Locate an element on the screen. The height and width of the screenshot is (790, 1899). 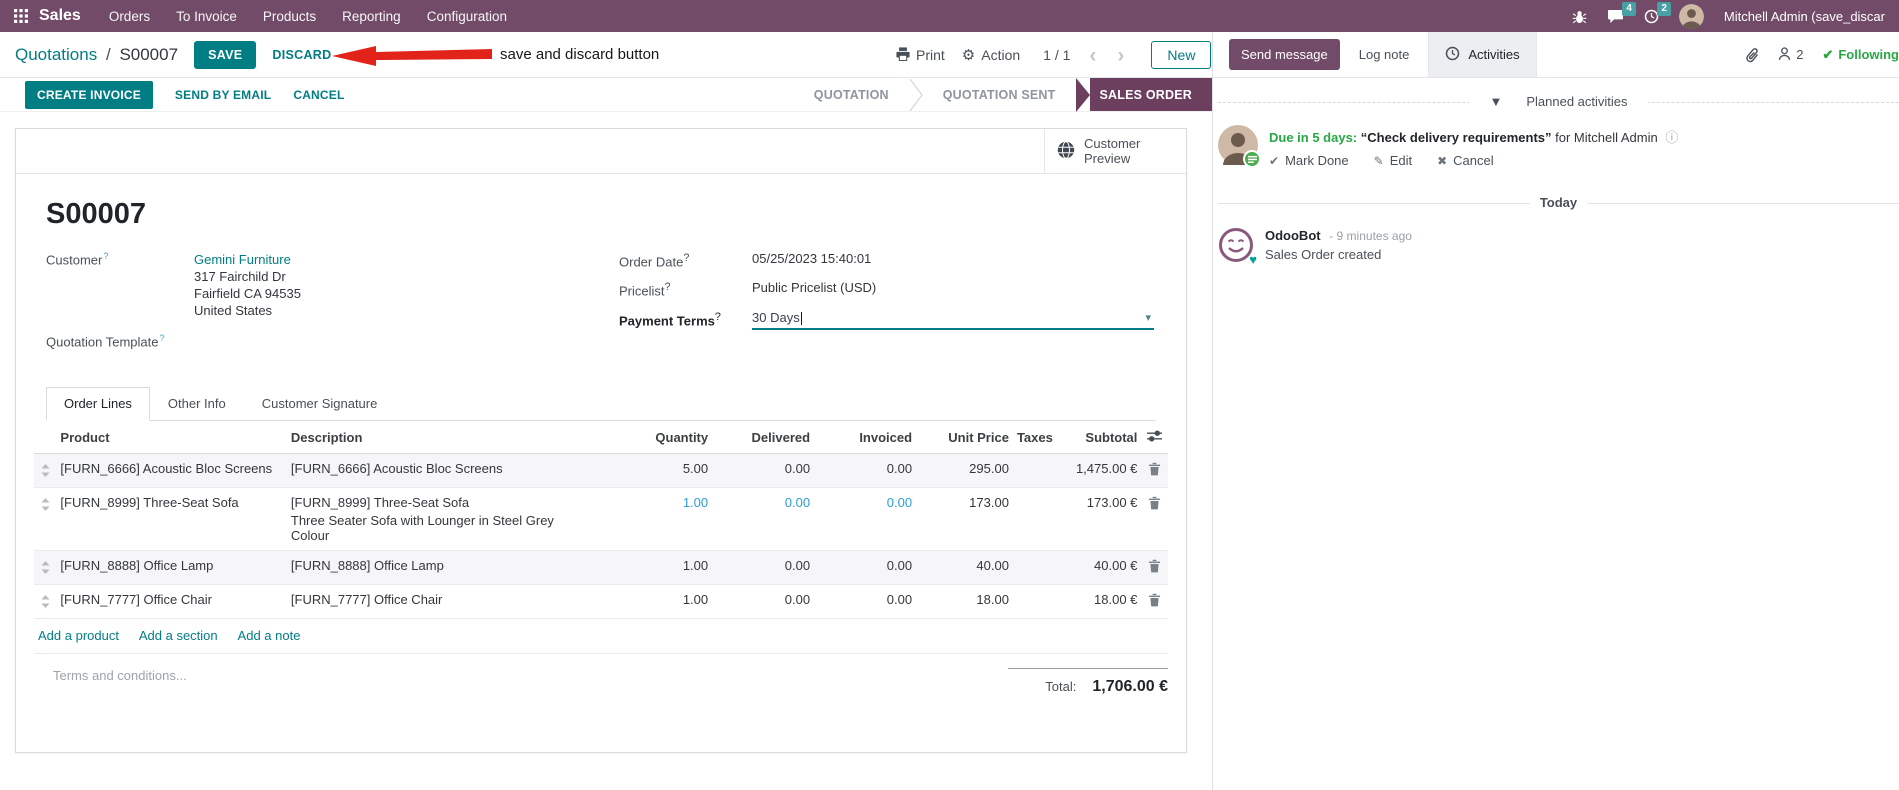
save-button: SAVE is located at coordinates (225, 54).